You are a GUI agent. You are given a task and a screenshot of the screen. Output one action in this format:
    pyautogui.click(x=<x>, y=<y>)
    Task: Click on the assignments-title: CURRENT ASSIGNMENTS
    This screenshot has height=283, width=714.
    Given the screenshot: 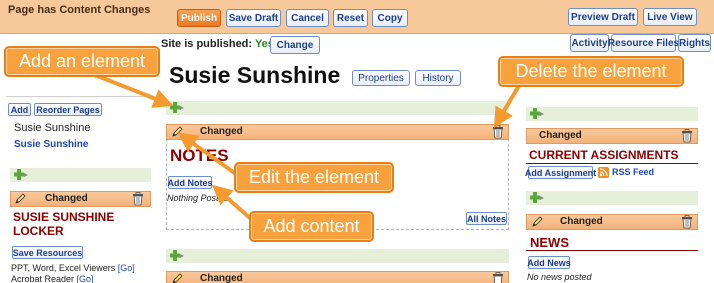 What is the action you would take?
    pyautogui.click(x=604, y=155)
    